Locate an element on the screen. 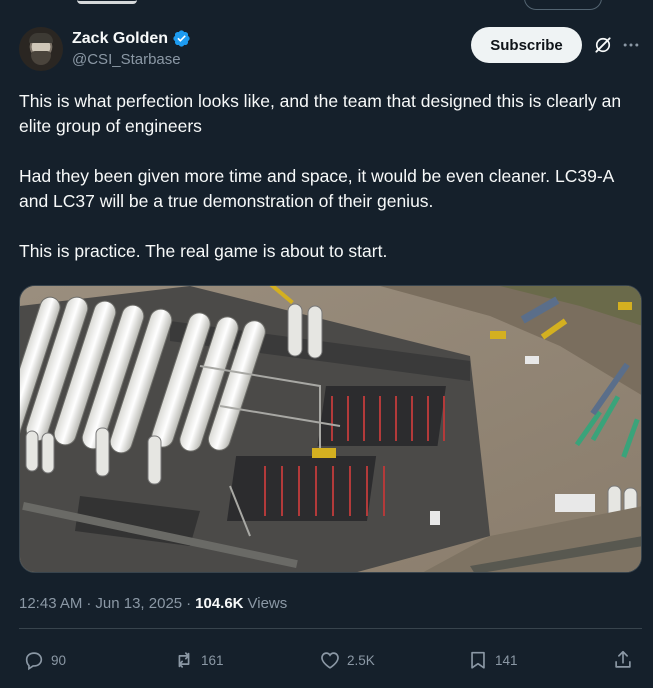 The image size is (653, 688). verified-badge-icon is located at coordinates (181, 38).